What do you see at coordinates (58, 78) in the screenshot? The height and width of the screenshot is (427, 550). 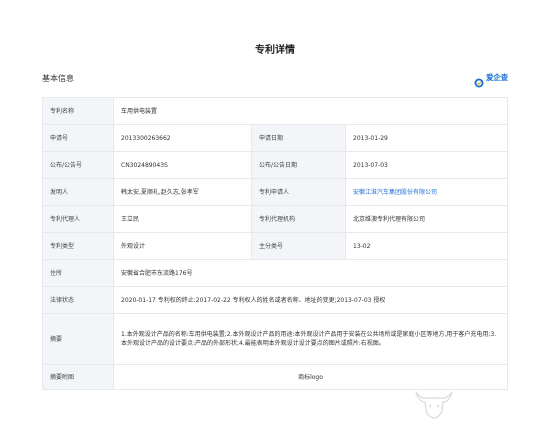 I see `section-title: 基本信息` at bounding box center [58, 78].